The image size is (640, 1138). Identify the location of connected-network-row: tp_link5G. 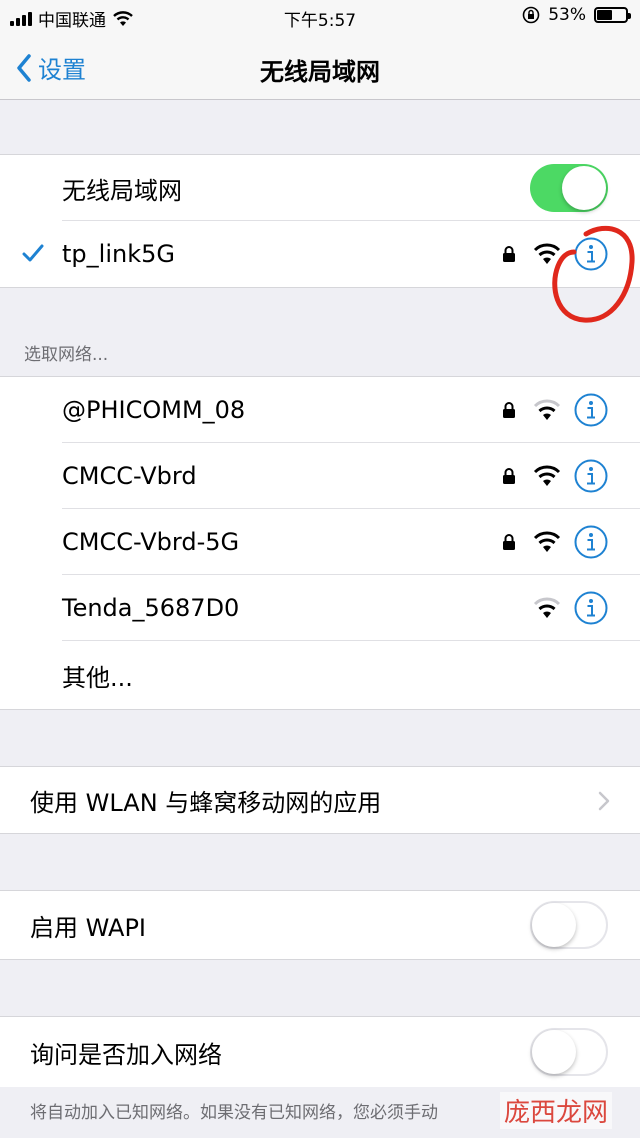
(320, 254).